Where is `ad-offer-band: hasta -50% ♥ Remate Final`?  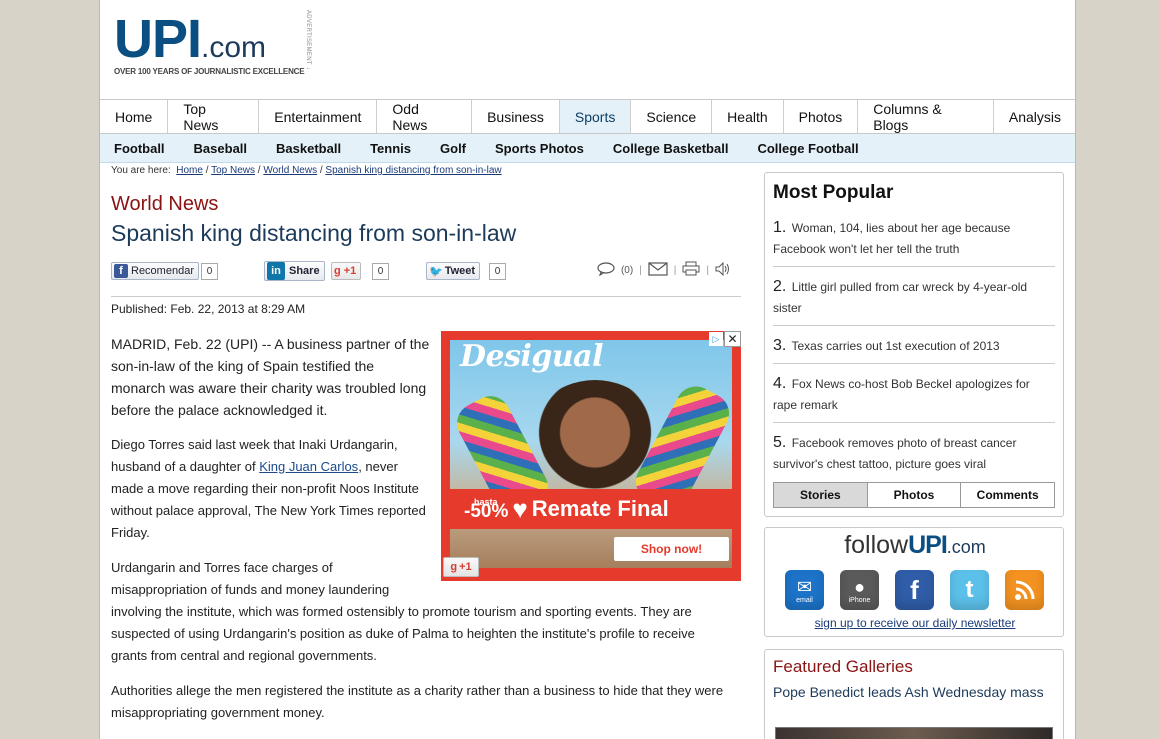
ad-offer-band: hasta -50% ♥ Remate Final is located at coordinates (591, 509).